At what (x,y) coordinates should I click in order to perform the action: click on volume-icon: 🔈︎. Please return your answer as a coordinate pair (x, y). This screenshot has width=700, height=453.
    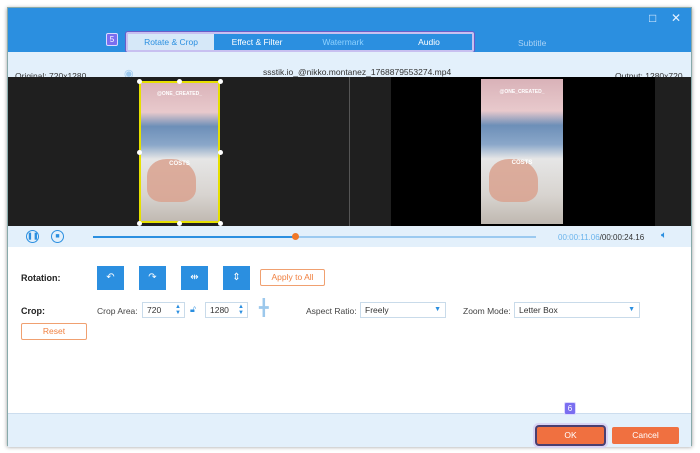
    Looking at the image, I should click on (664, 235).